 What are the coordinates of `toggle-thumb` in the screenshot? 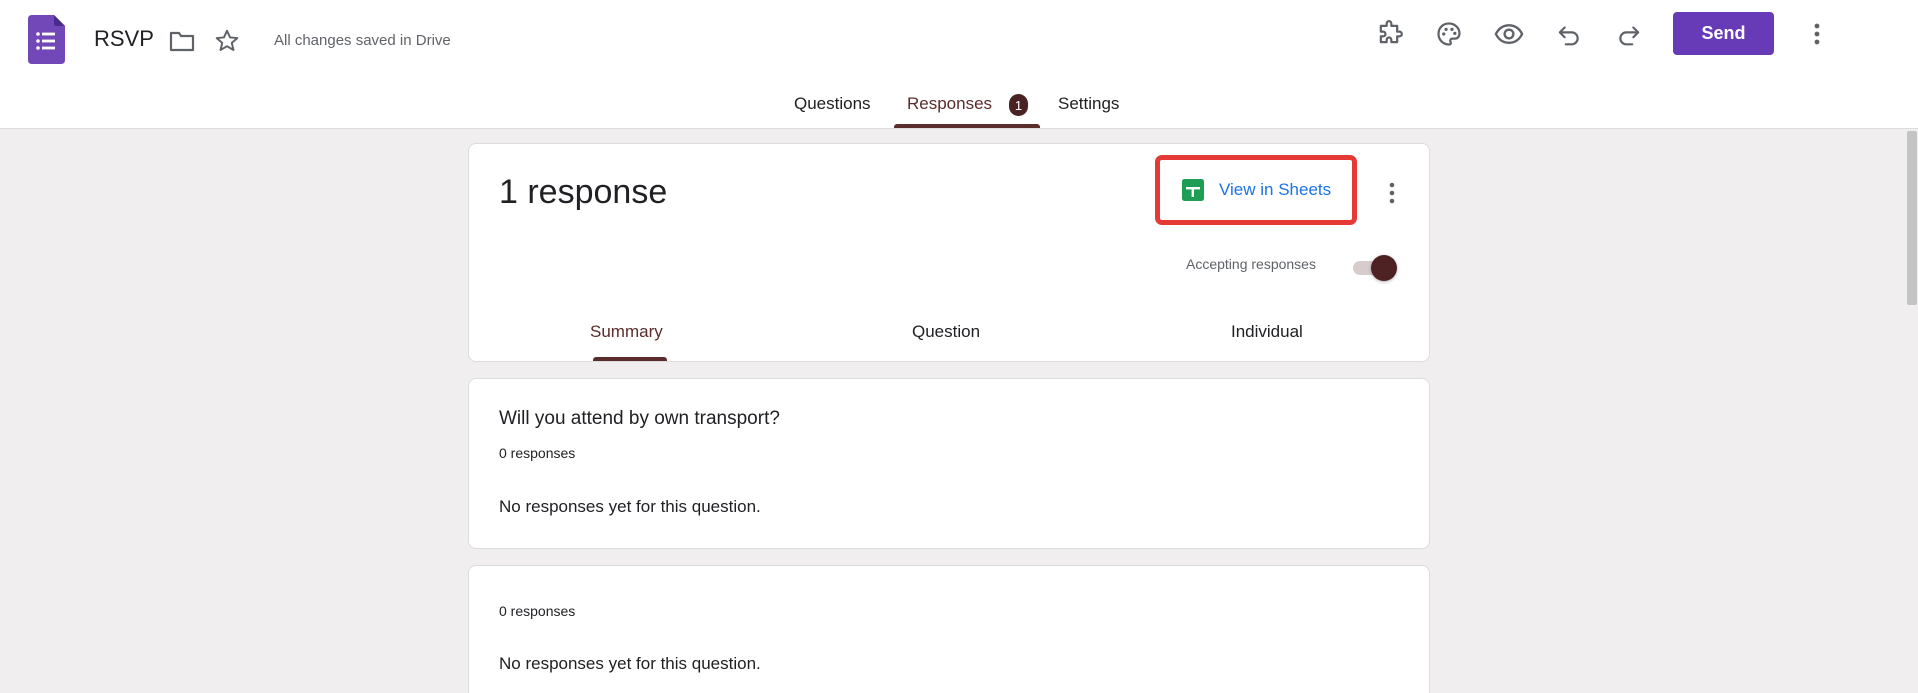 It's located at (1384, 268).